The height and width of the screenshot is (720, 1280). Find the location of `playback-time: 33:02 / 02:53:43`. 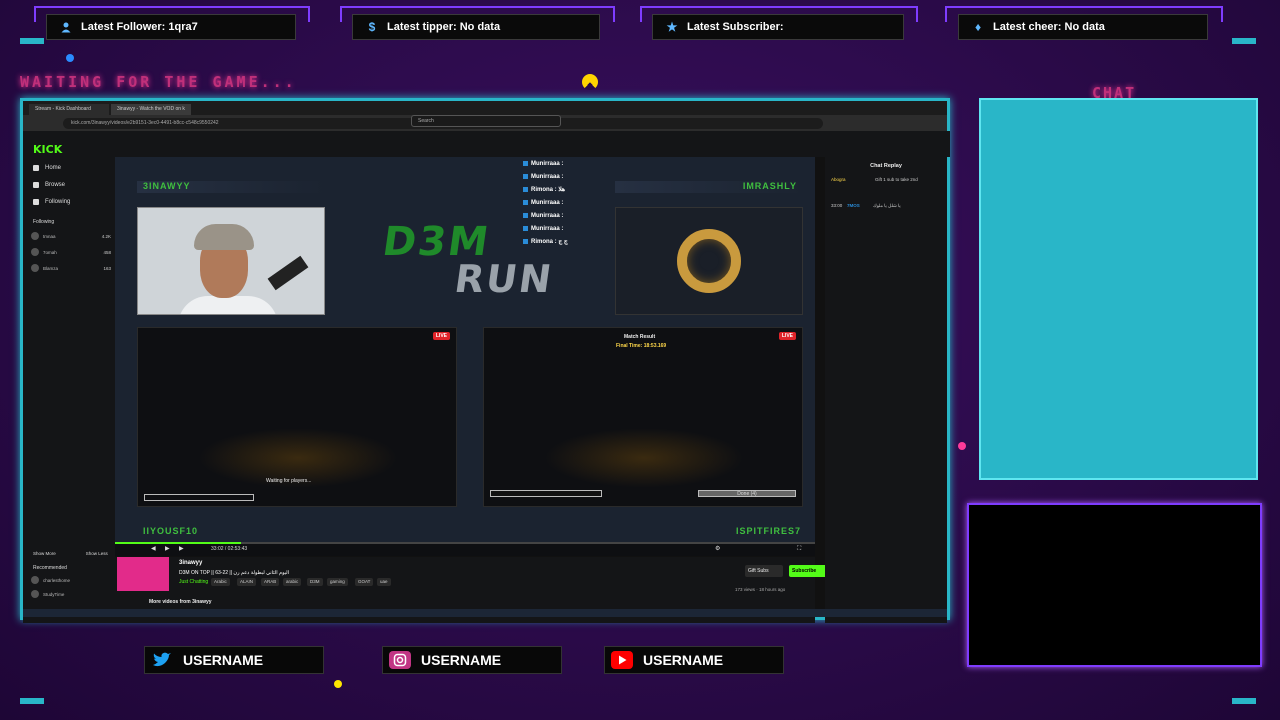

playback-time: 33:02 / 02:53:43 is located at coordinates (229, 549).